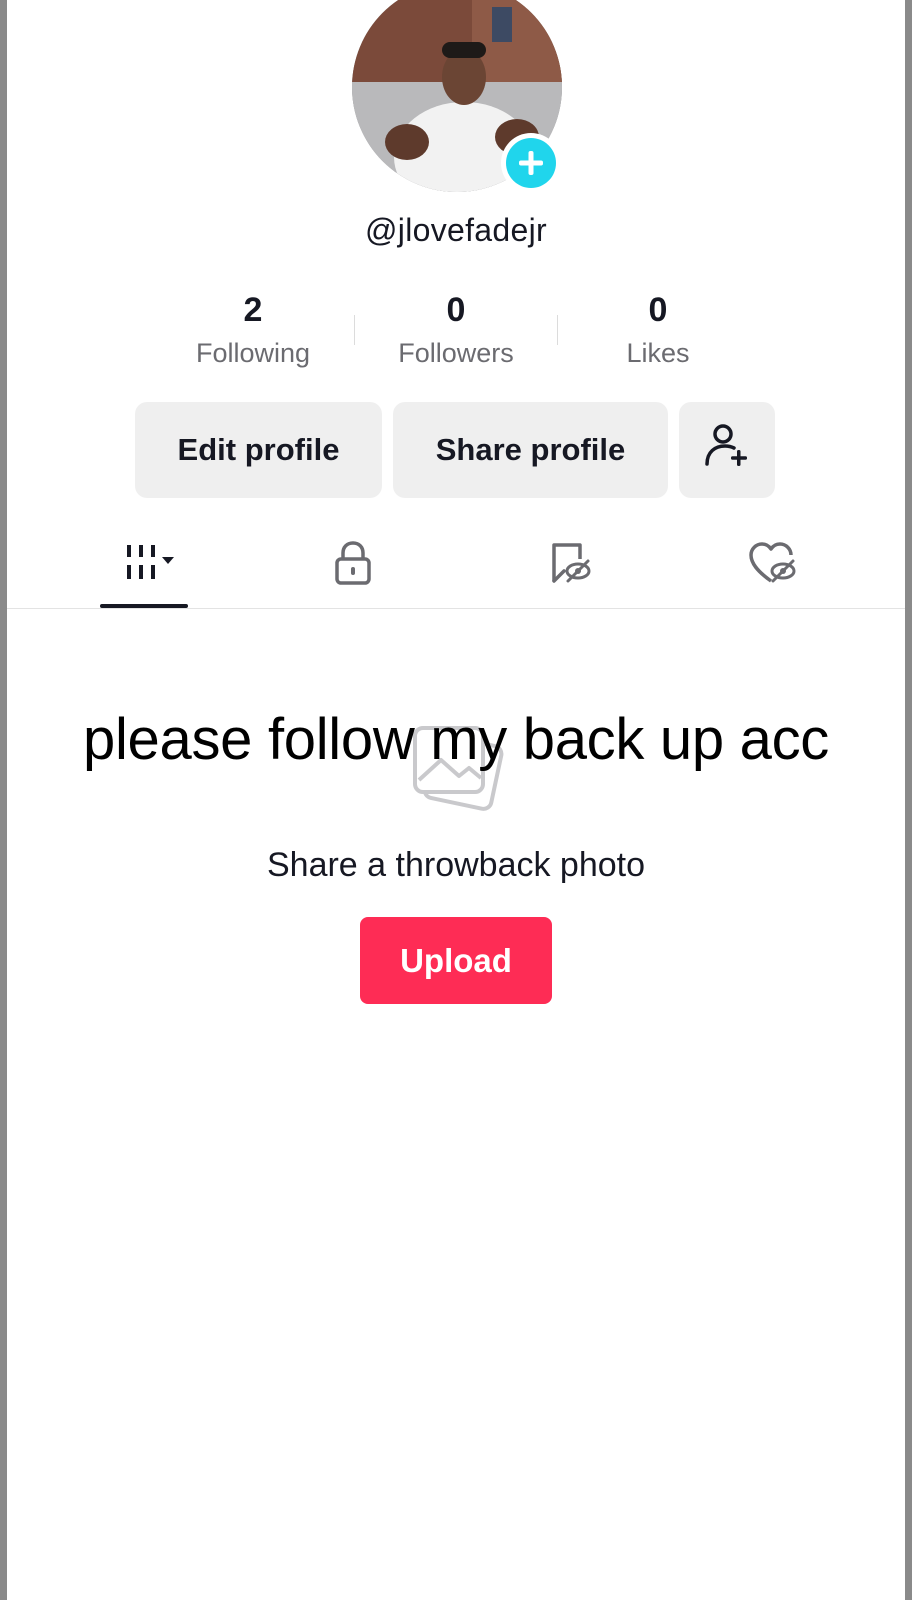  I want to click on tab-private, so click(353, 565).